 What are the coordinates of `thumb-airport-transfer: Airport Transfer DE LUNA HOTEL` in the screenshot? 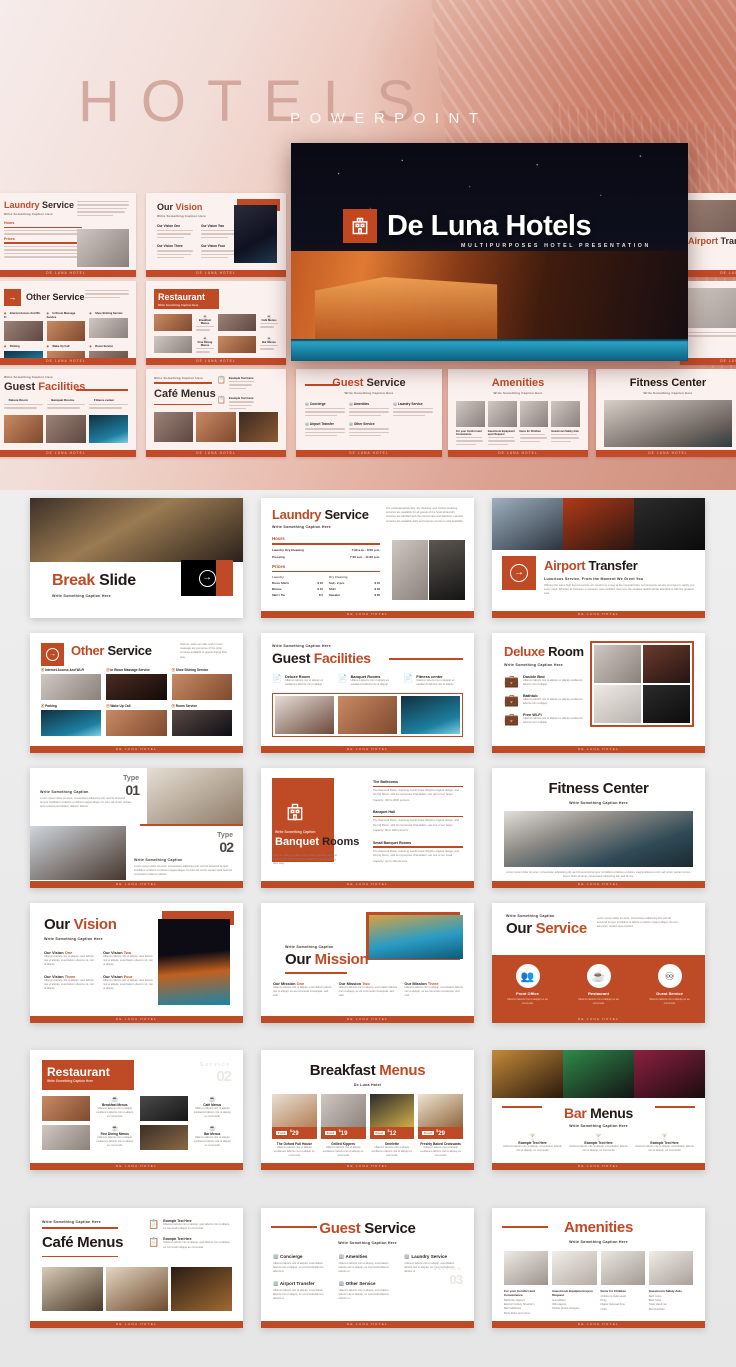 It's located at (708, 235).